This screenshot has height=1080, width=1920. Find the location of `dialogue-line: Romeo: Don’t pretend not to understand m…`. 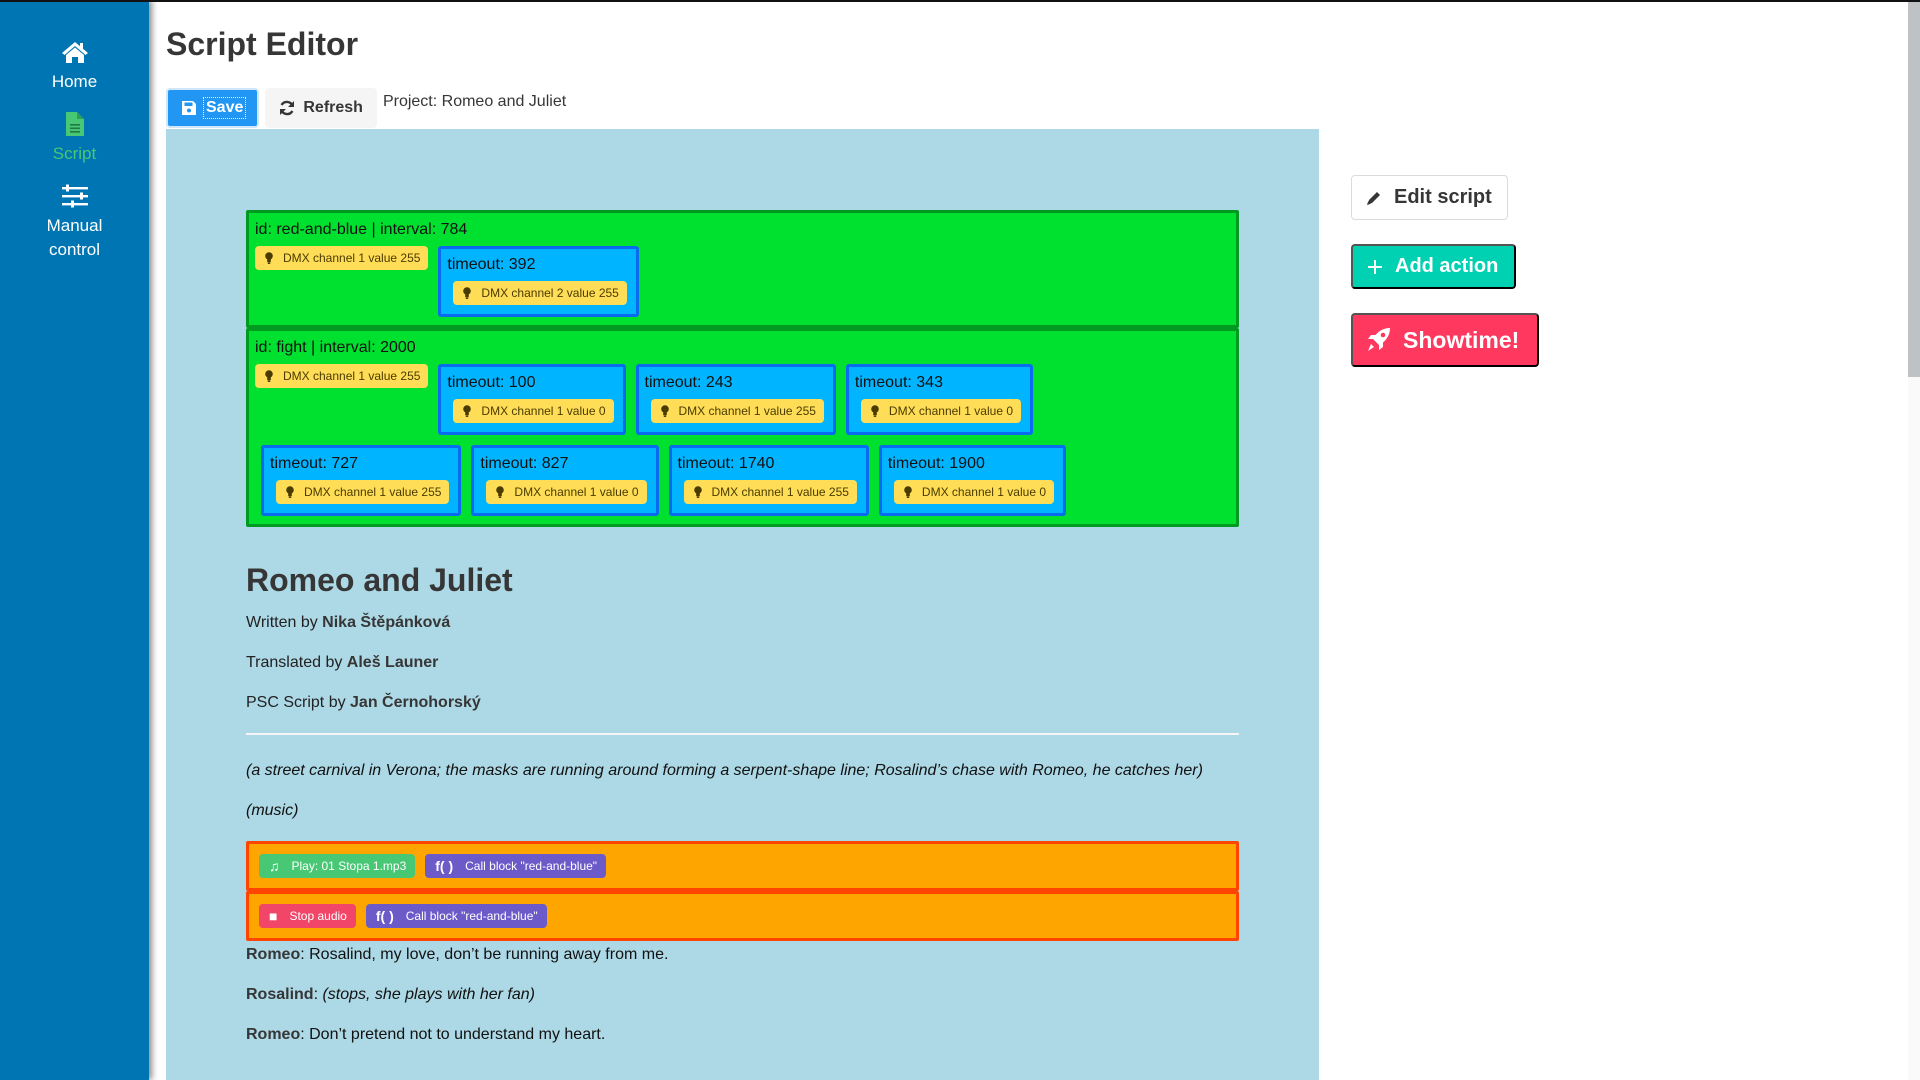

dialogue-line: Romeo: Don’t pretend not to understand m… is located at coordinates (742, 1035).